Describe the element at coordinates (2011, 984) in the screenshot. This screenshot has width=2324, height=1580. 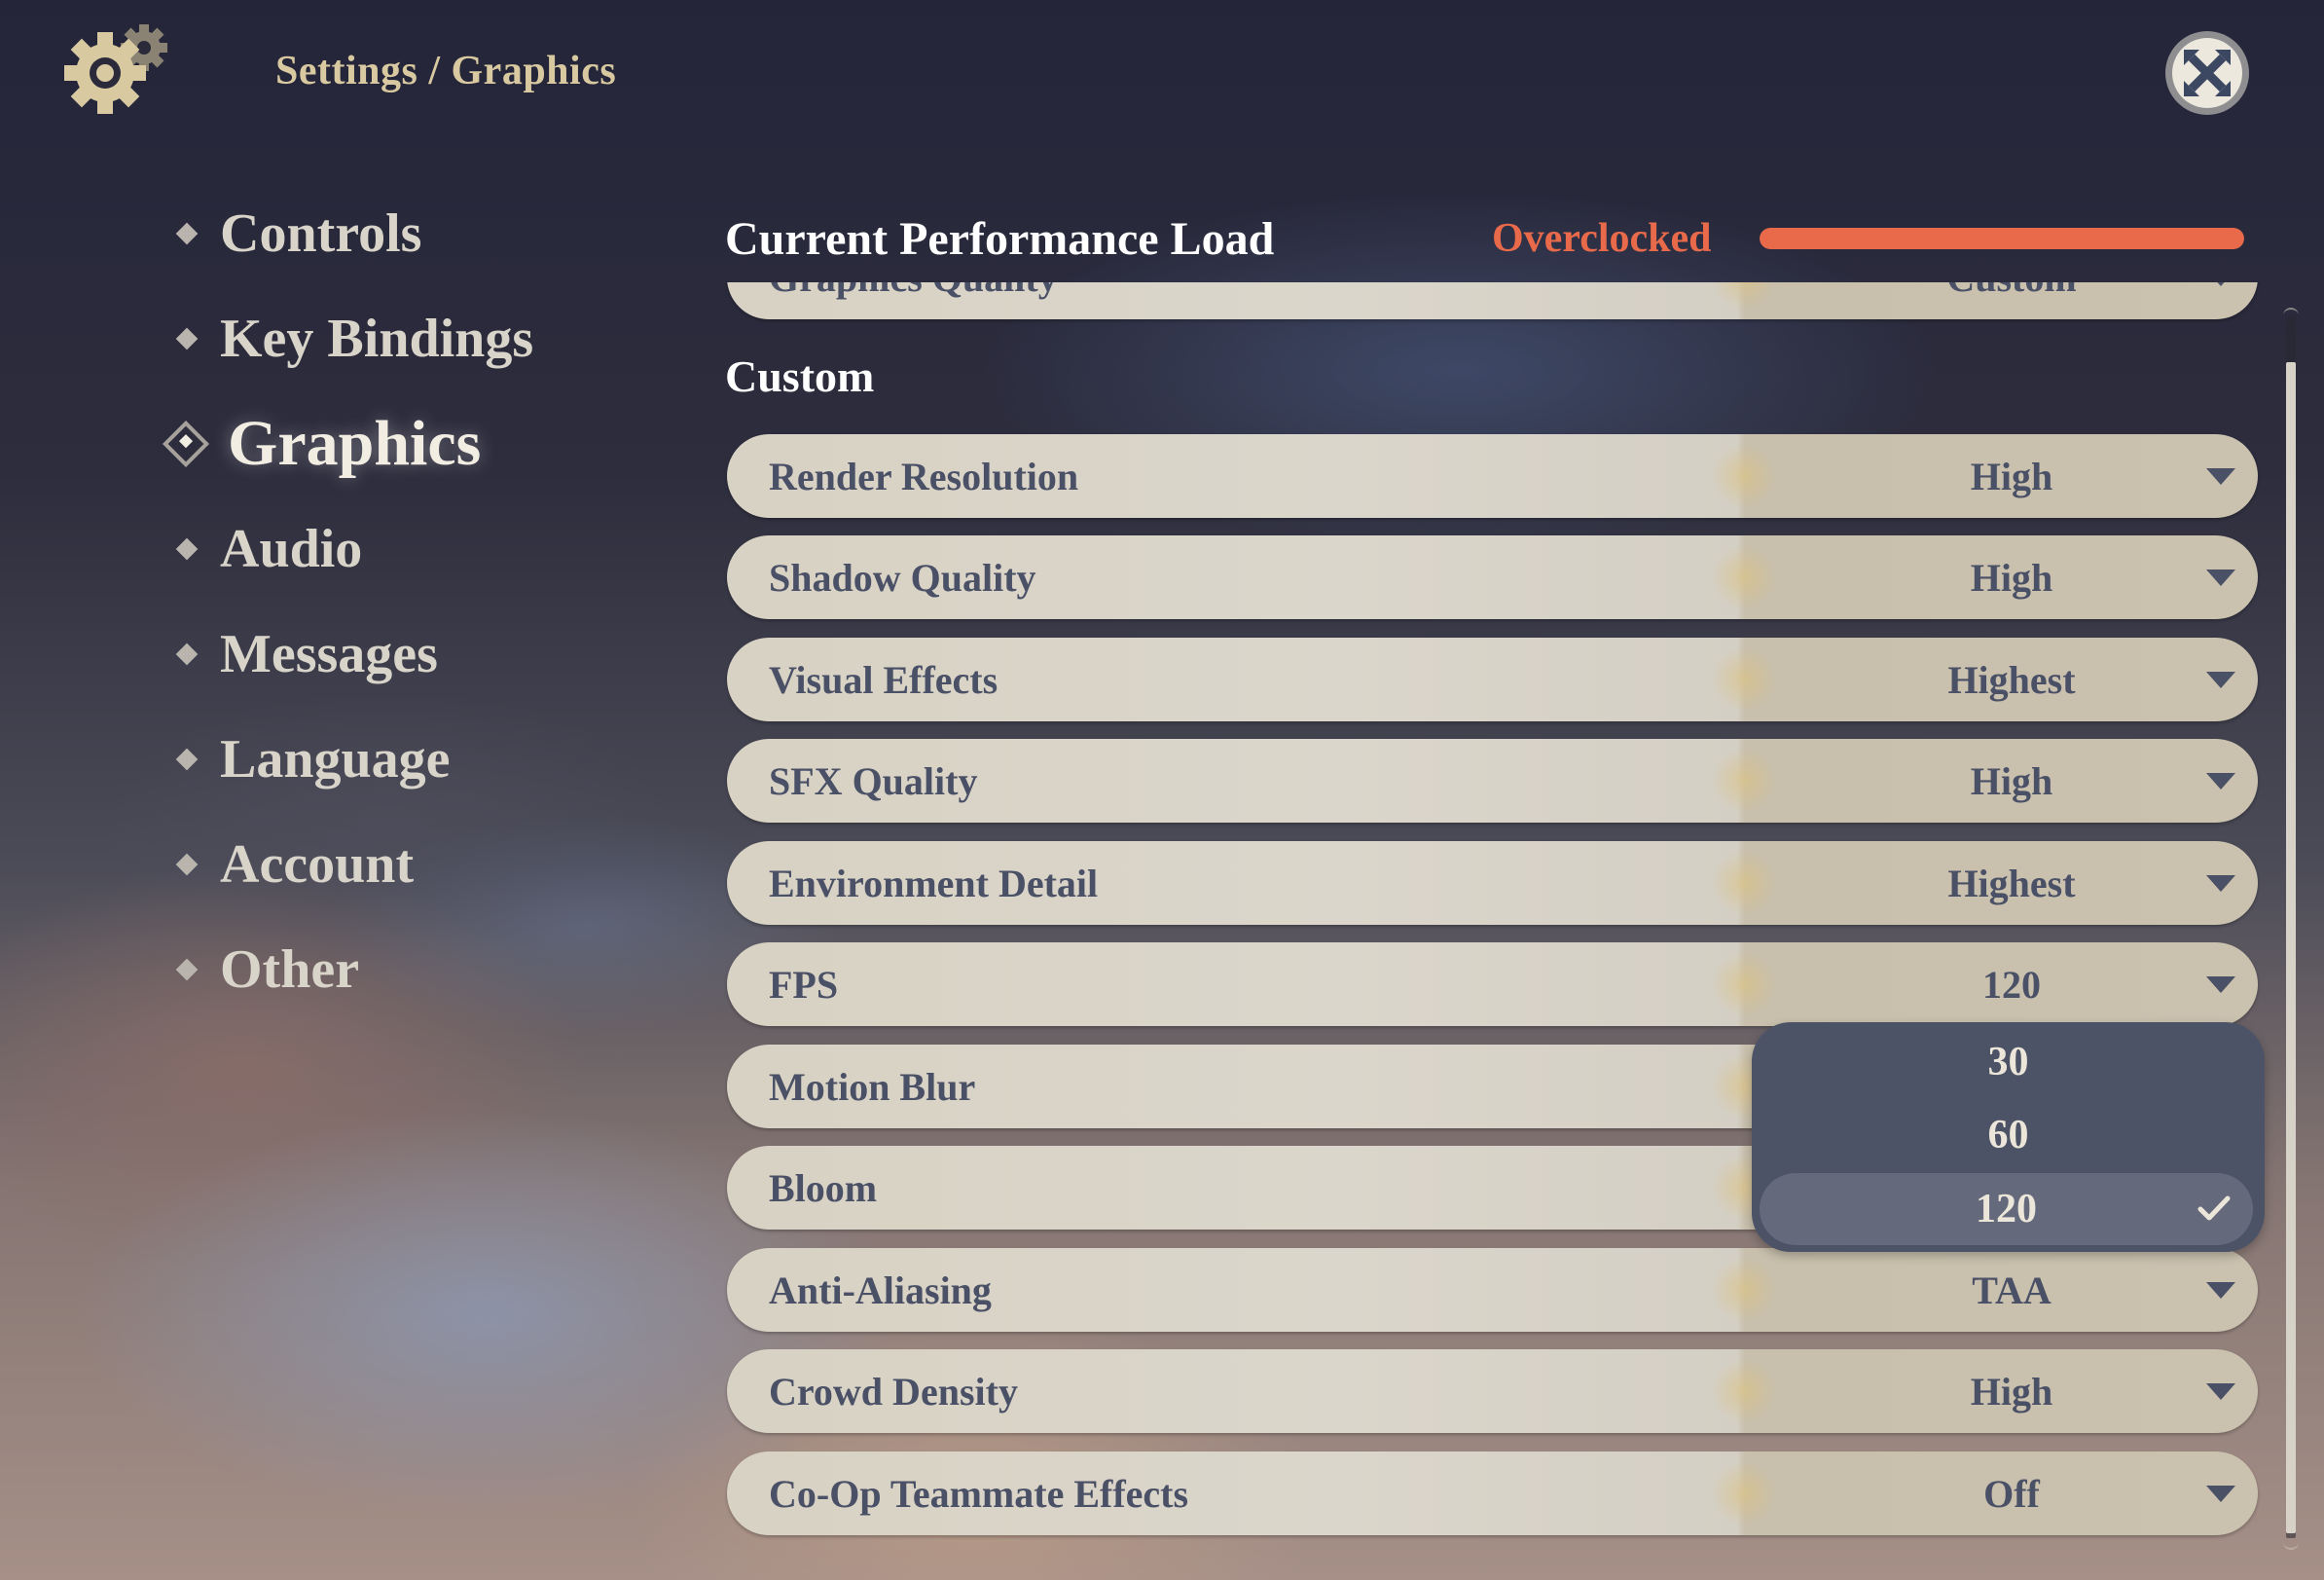
I see `setting-value: 120` at that location.